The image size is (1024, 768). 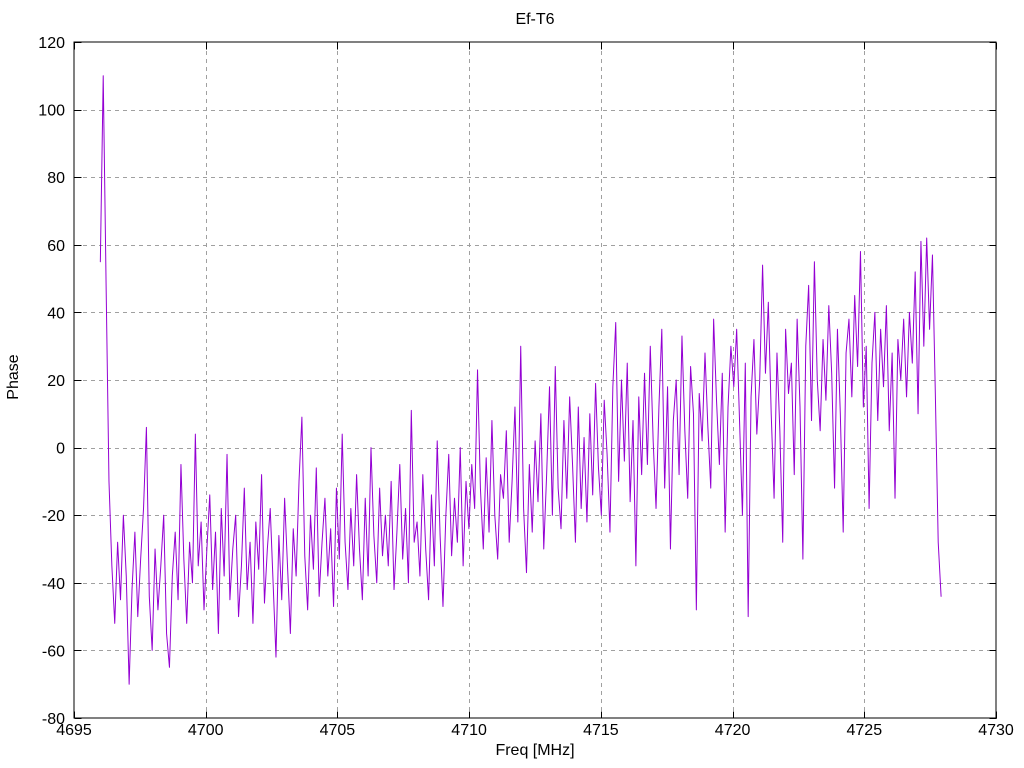 What do you see at coordinates (733, 730) in the screenshot?
I see `x-tick-label: 4720` at bounding box center [733, 730].